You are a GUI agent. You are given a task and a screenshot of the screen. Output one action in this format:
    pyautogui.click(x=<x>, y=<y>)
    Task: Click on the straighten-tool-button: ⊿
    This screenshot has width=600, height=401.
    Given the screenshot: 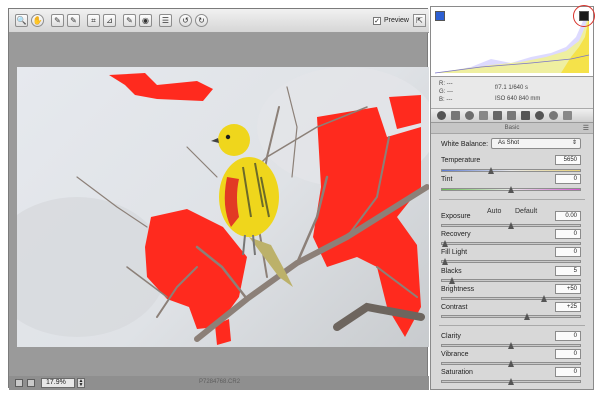 What is the action you would take?
    pyautogui.click(x=109, y=20)
    